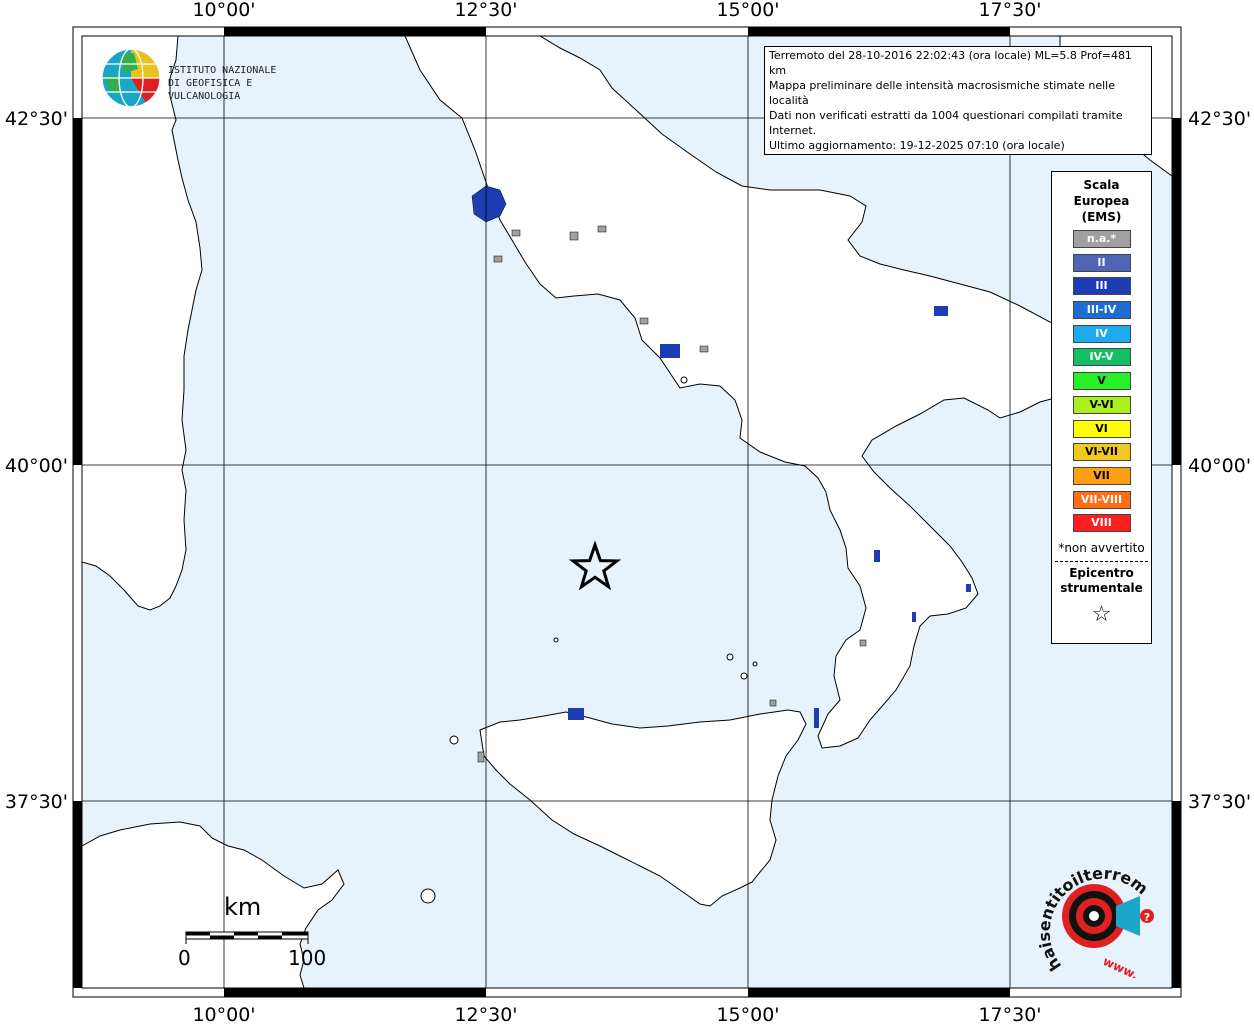  I want to click on haisentito-logo: ? haisentitoilterremoto.it www., so click(1092, 912).